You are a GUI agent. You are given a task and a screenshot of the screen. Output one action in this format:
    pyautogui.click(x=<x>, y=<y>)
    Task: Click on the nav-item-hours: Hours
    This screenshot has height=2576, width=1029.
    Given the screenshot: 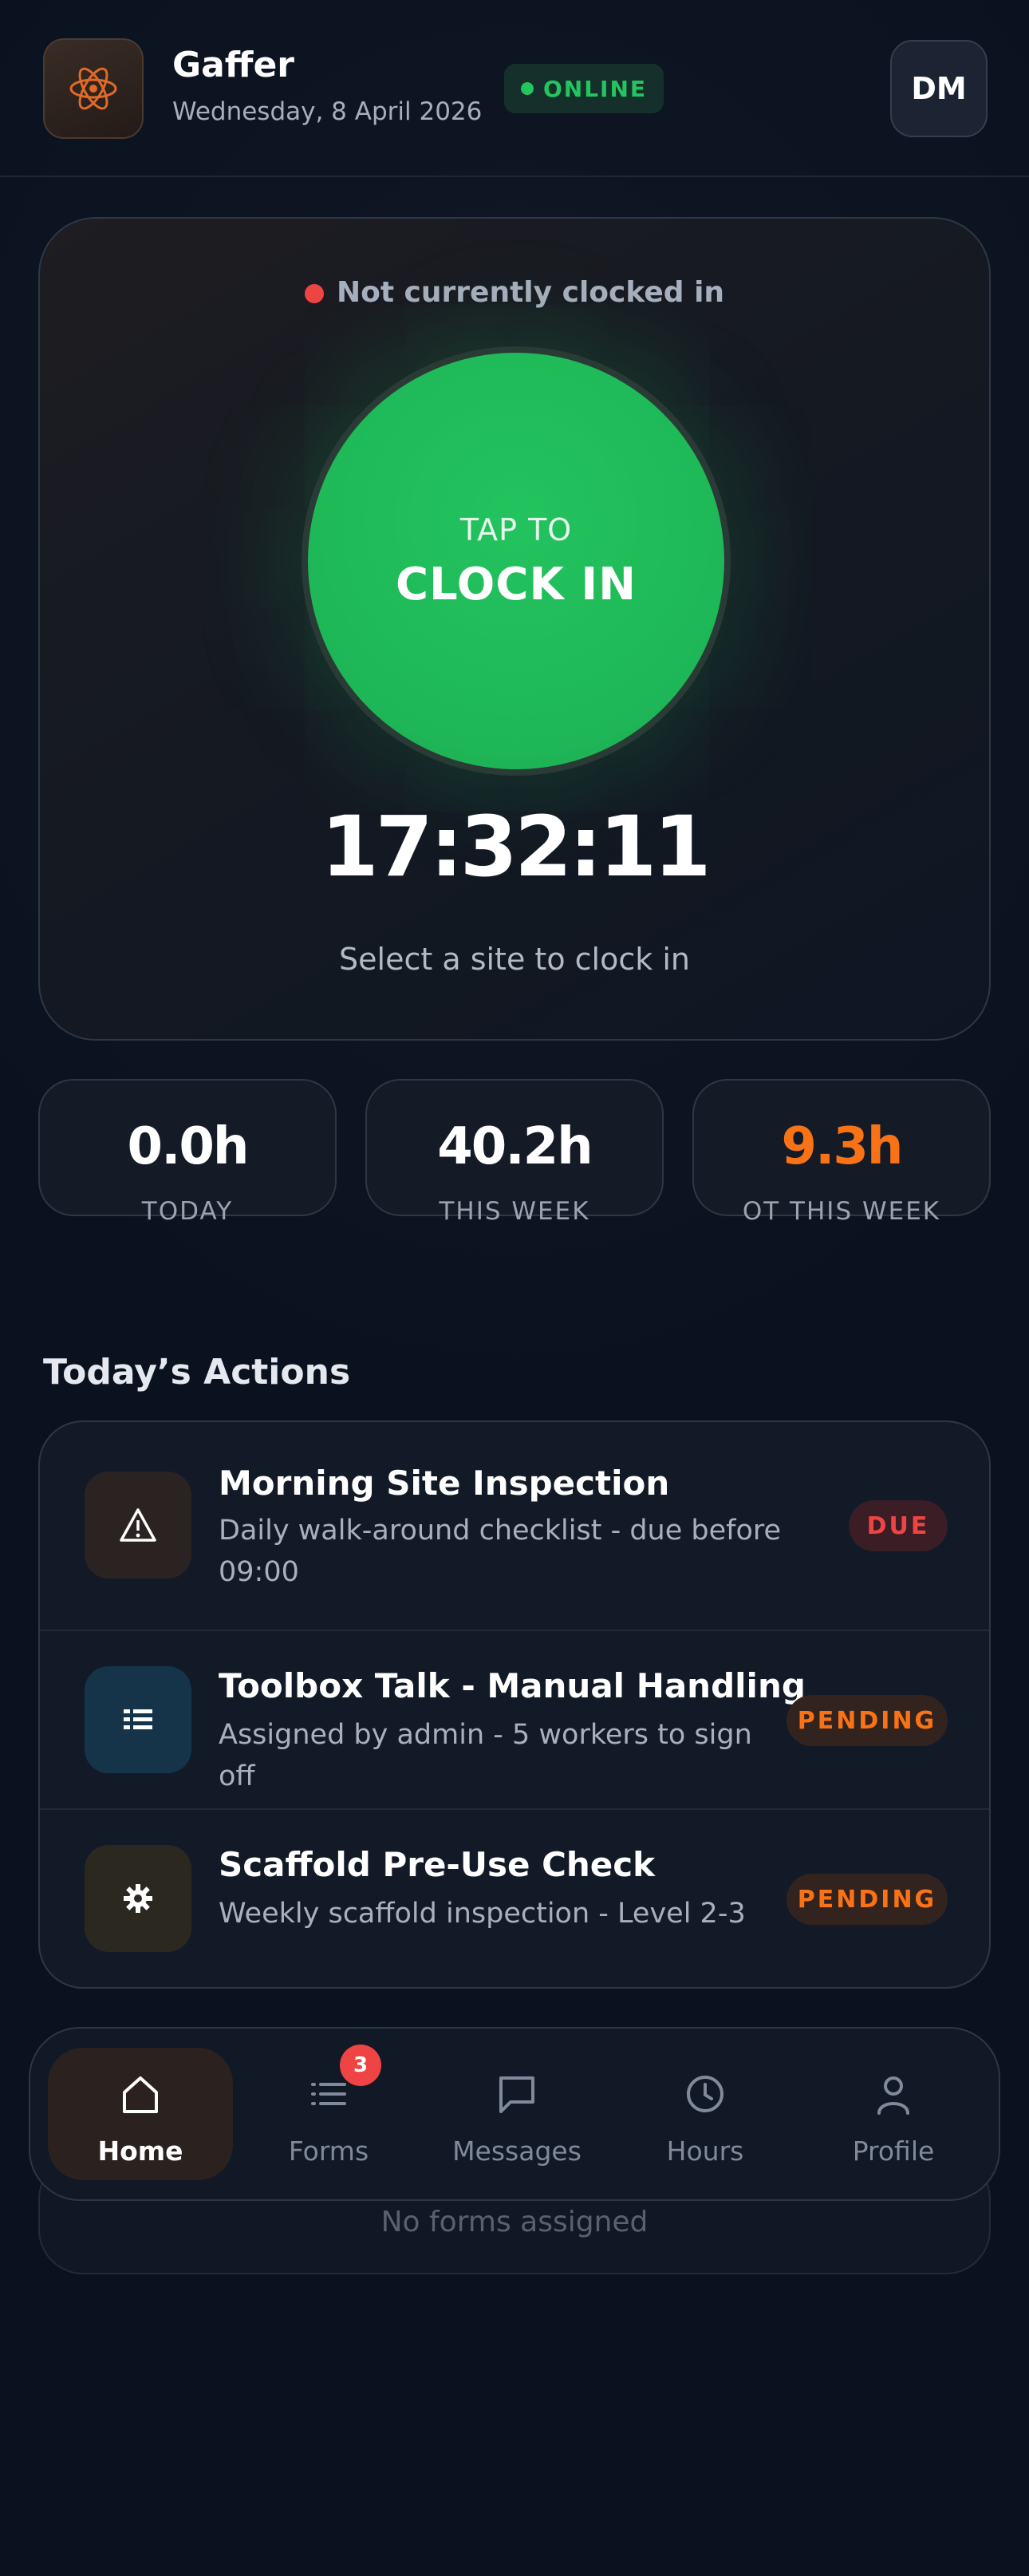 What is the action you would take?
    pyautogui.click(x=705, y=2114)
    